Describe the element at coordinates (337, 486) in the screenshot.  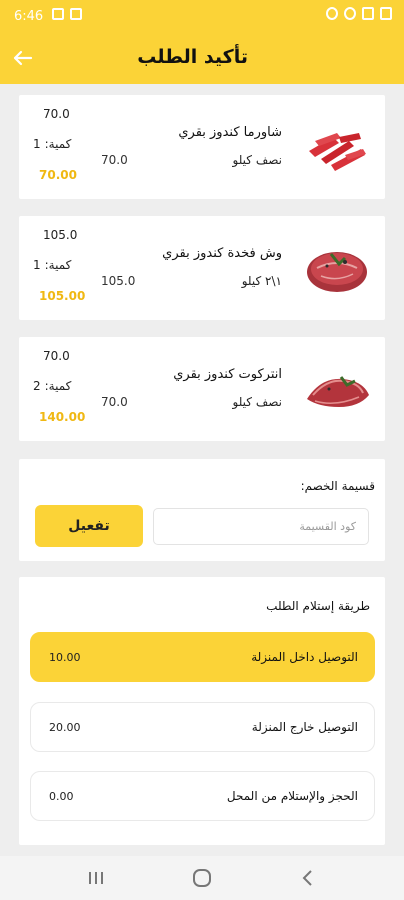
I see `coupon-label: قسيمة الخصم:` at that location.